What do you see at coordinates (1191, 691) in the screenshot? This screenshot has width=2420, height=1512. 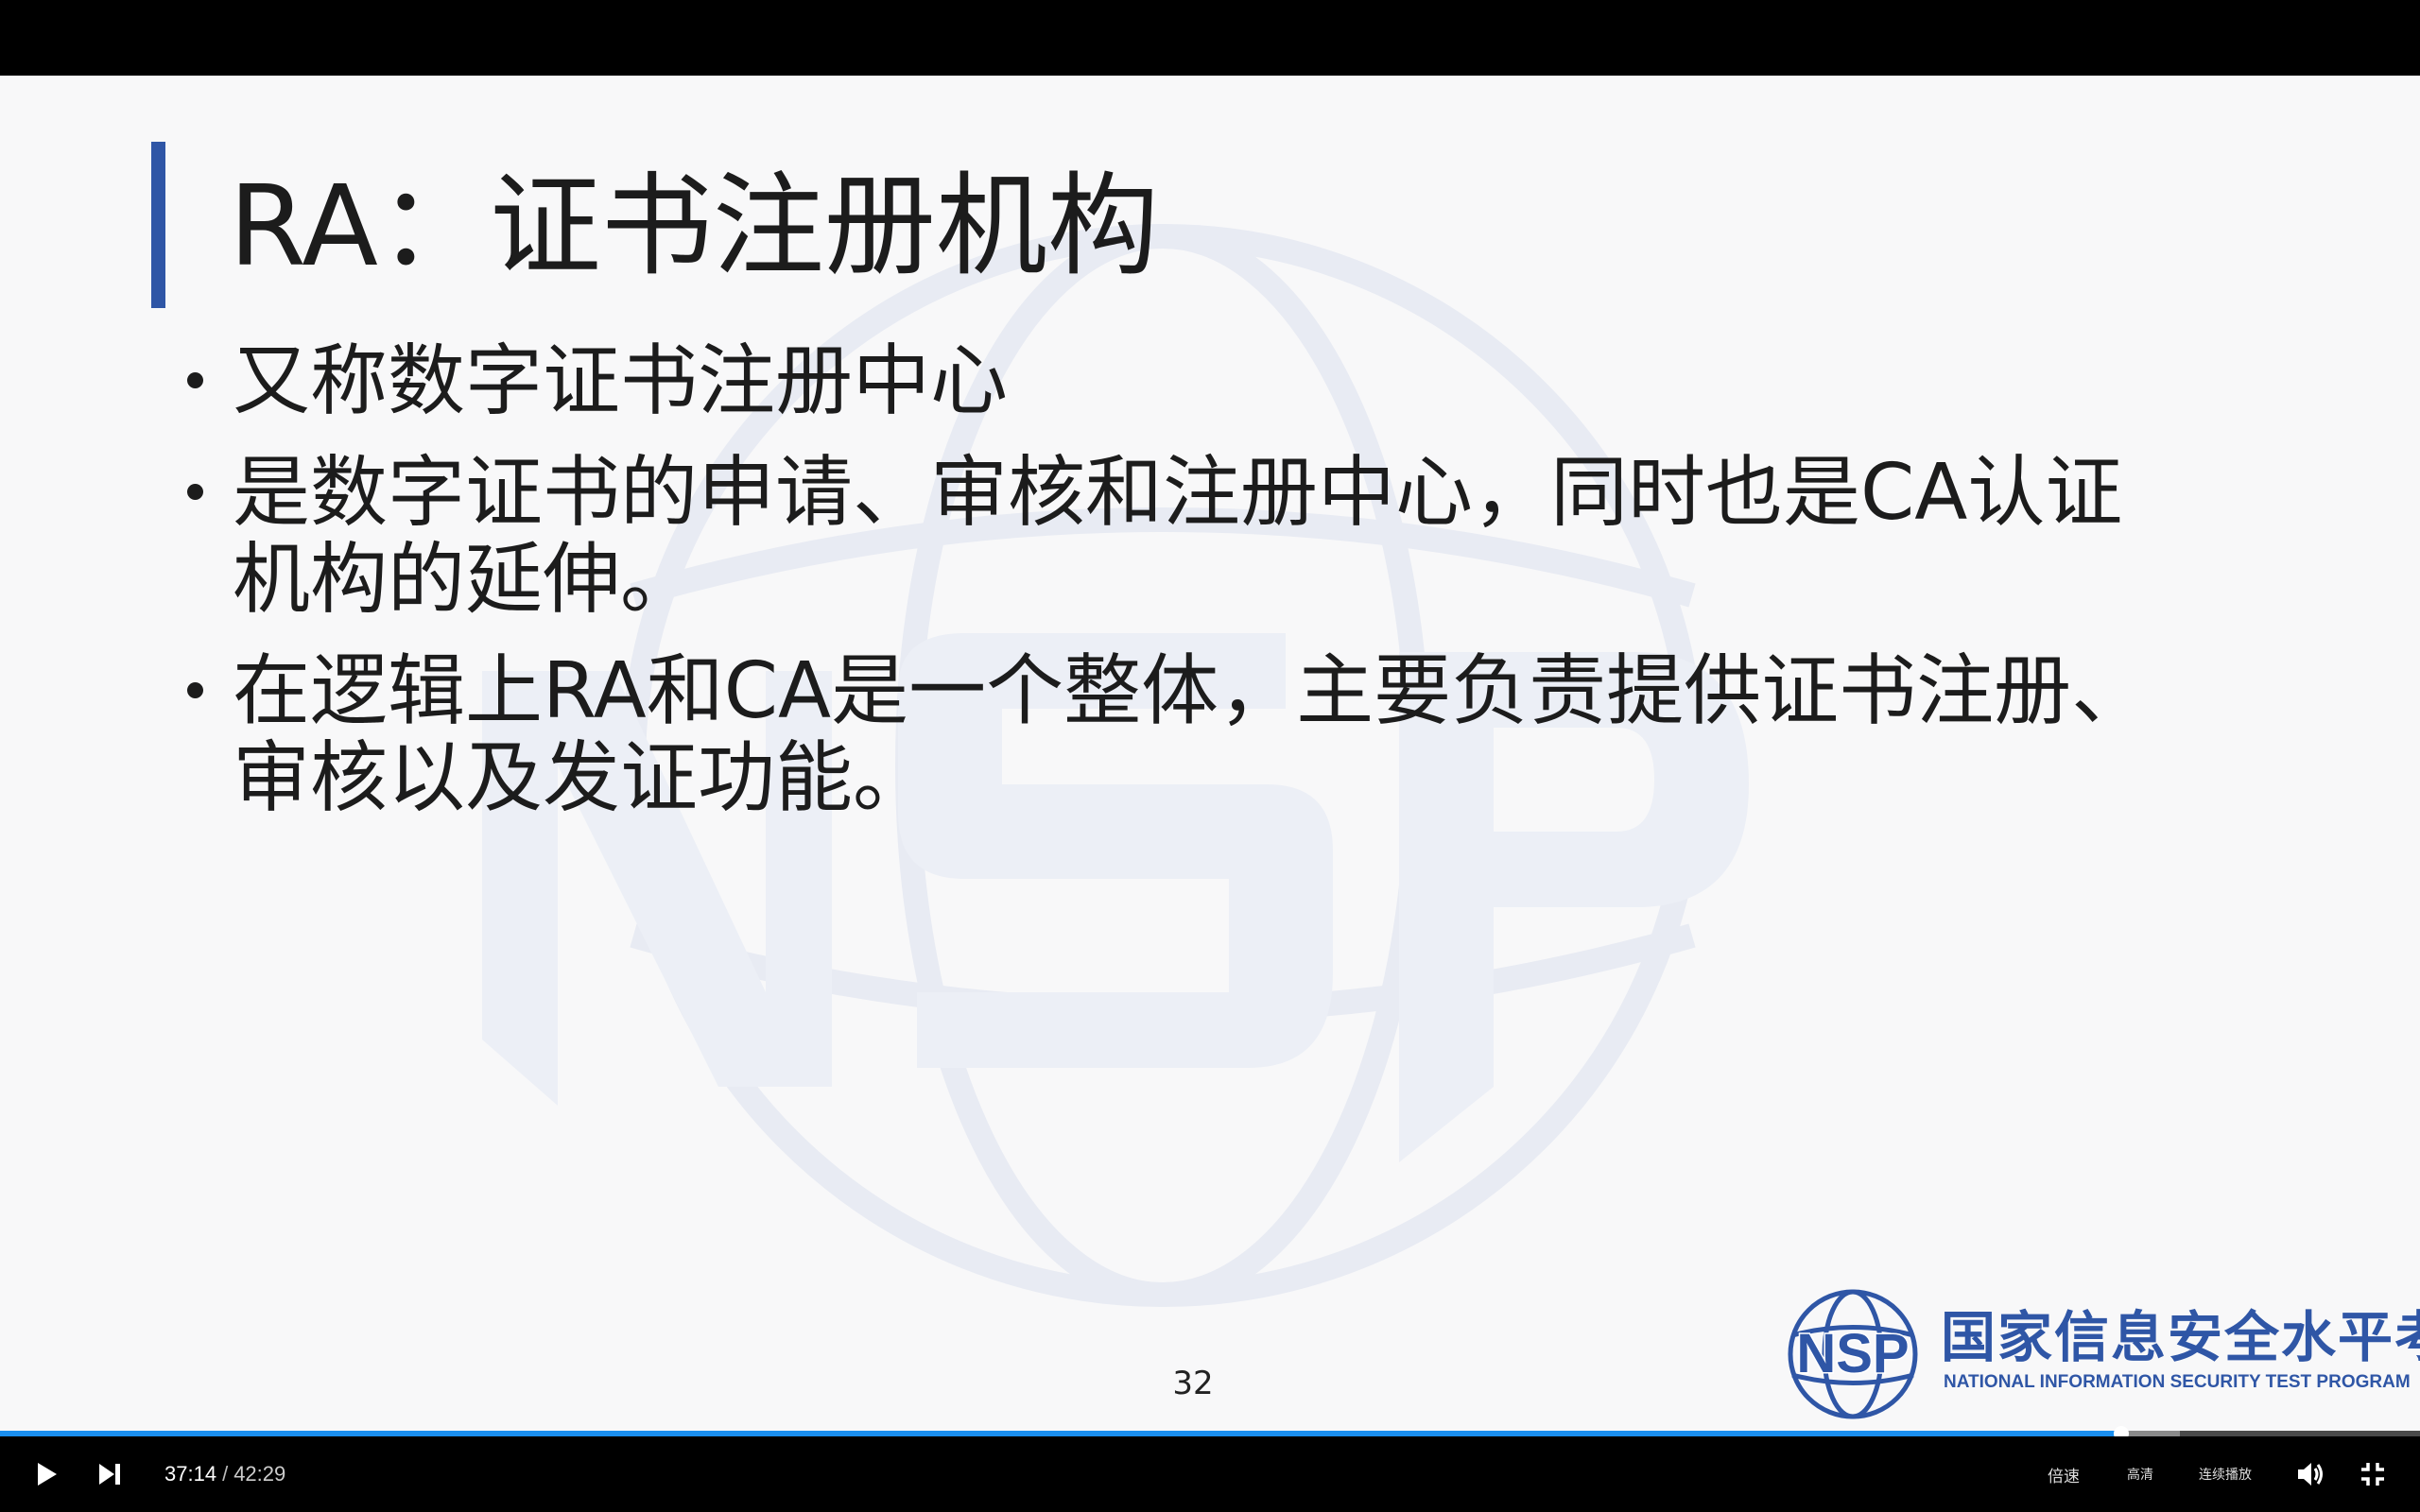 I see `bullet-text: 在逻辑上RA和CA是一个整体，主要负责提供证书注册、` at bounding box center [1191, 691].